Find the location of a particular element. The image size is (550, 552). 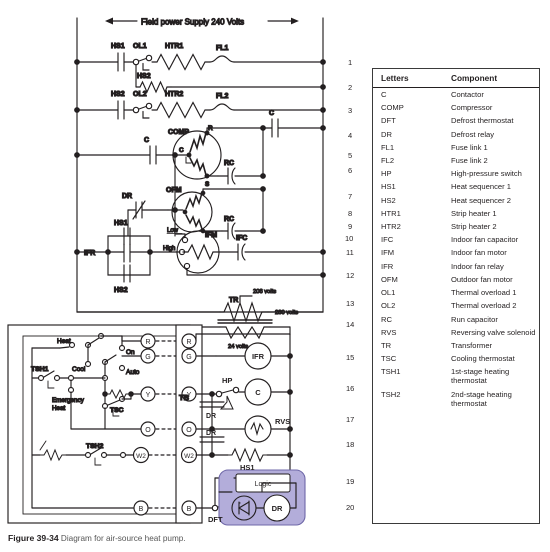

label-hp: HP is located at coordinates (227, 380).